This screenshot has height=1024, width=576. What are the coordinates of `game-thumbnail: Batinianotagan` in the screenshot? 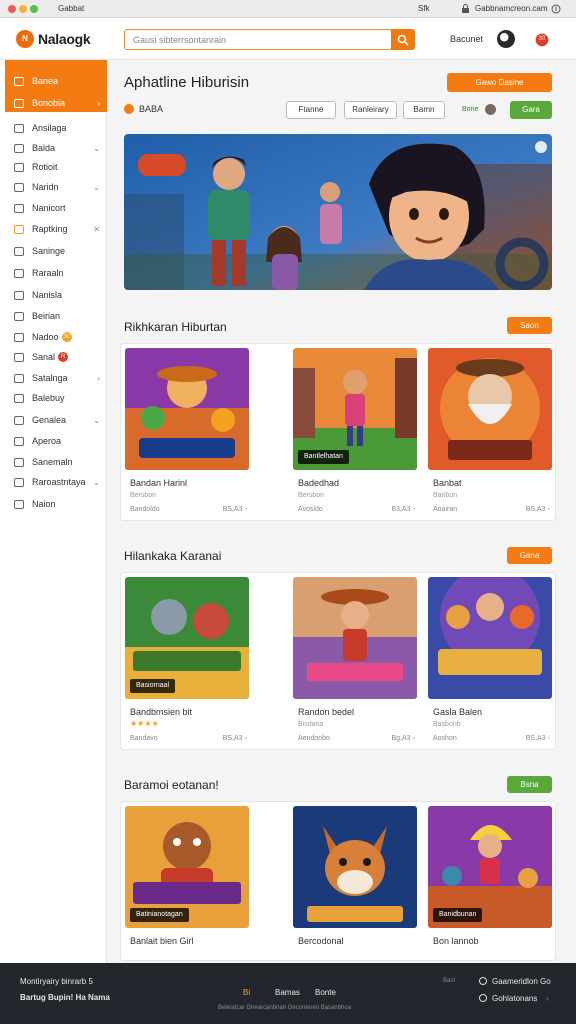 It's located at (187, 867).